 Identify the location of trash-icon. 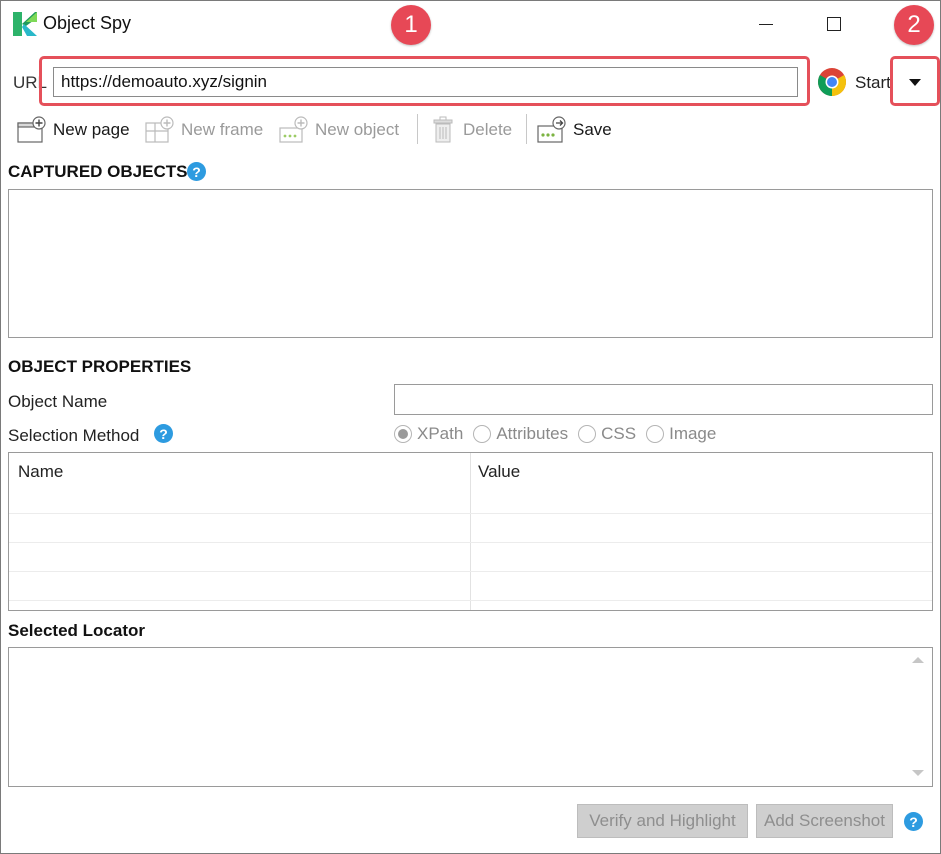
(443, 129).